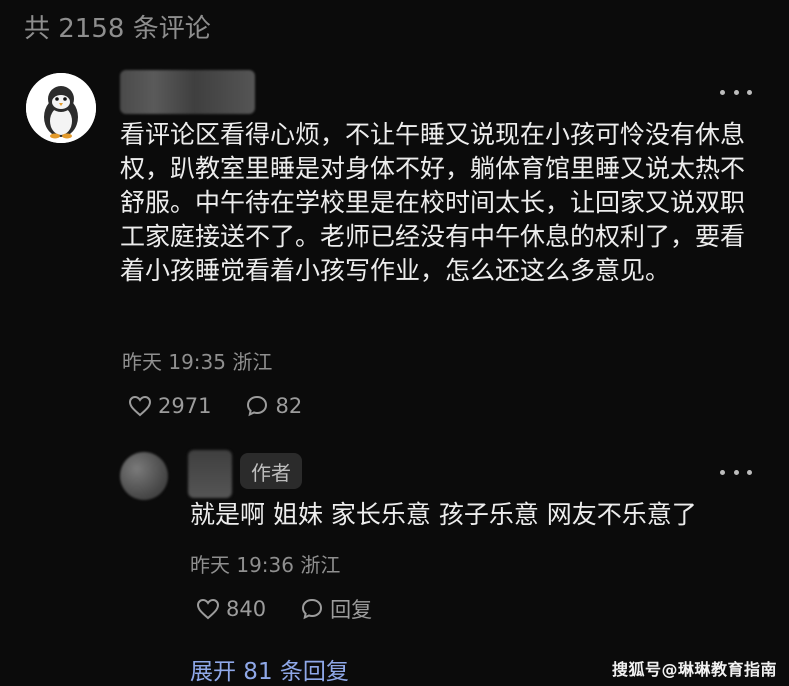  I want to click on comment-actions: 2971 82, so click(232, 406).